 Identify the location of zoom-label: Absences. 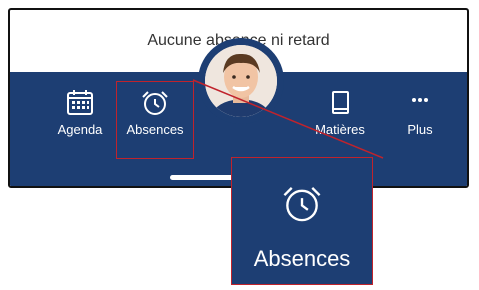
(302, 258).